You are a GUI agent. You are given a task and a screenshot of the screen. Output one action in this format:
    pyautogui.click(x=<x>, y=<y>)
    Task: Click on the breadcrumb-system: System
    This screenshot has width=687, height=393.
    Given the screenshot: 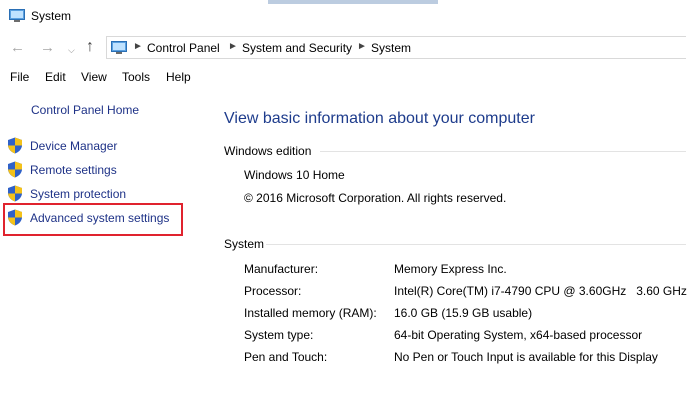 What is the action you would take?
    pyautogui.click(x=391, y=48)
    